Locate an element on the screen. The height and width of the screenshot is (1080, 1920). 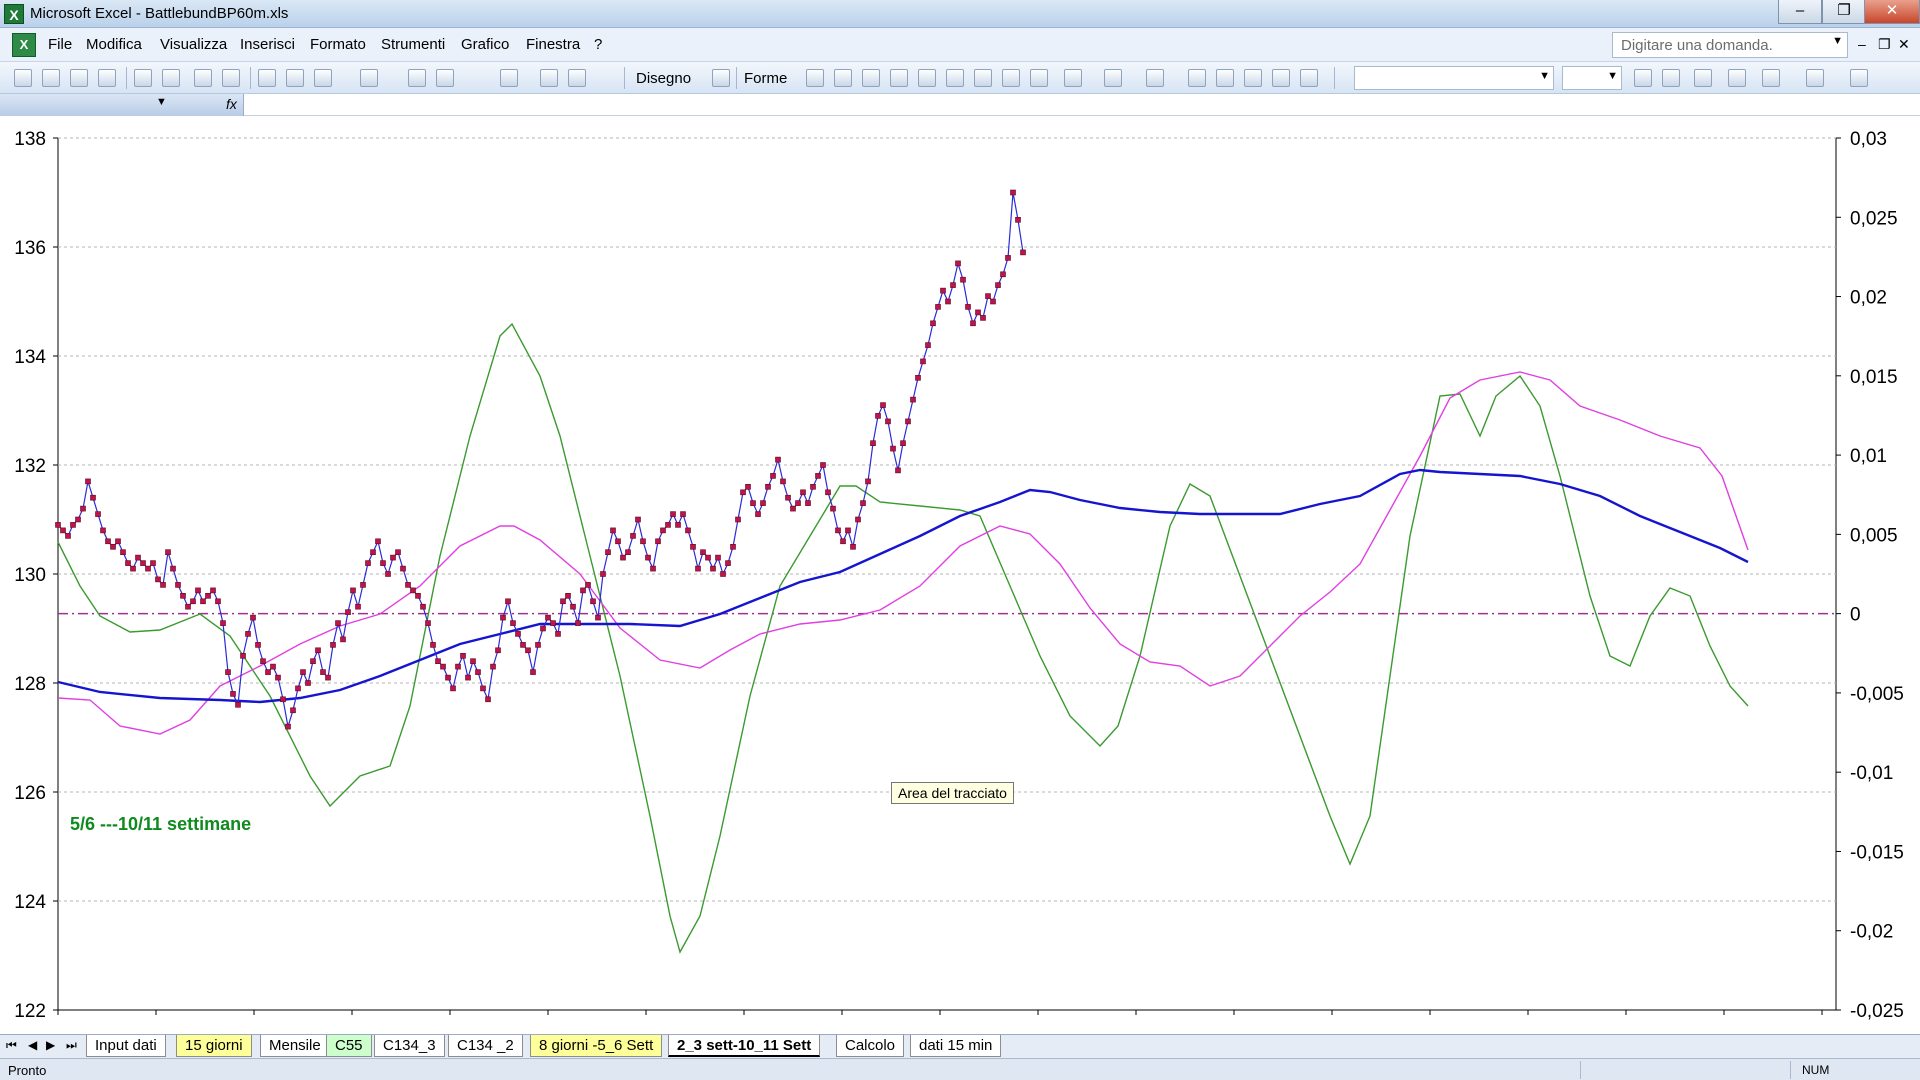
dash-style-icon is located at coordinates (1225, 78).